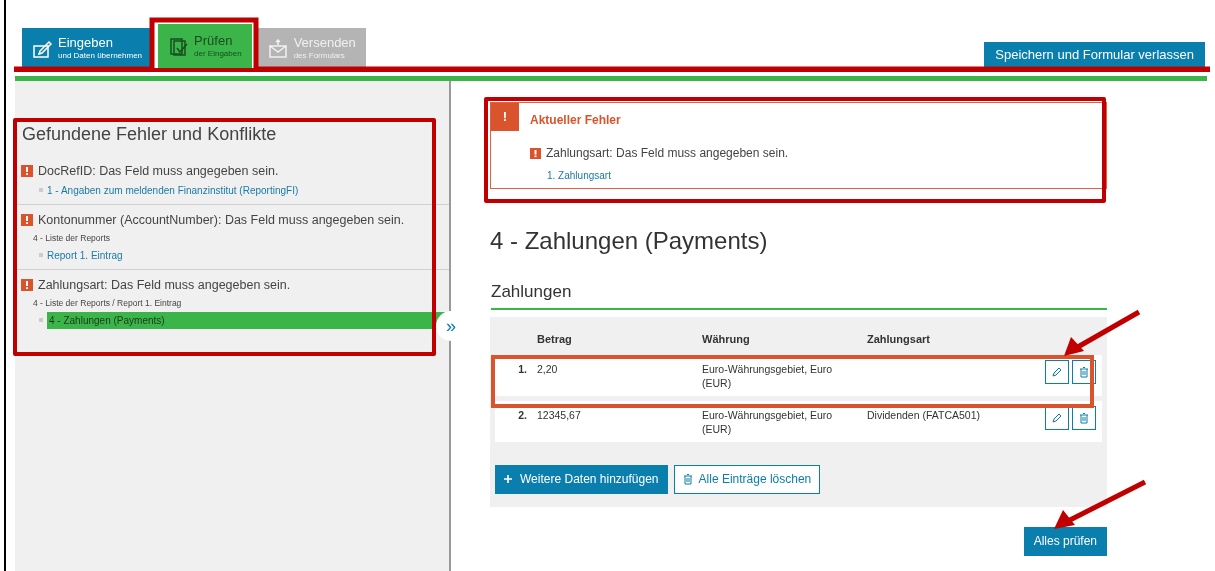 Image resolution: width=1215 pixels, height=571 pixels. What do you see at coordinates (559, 414) in the screenshot?
I see `table-cell-text: 12345,67` at bounding box center [559, 414].